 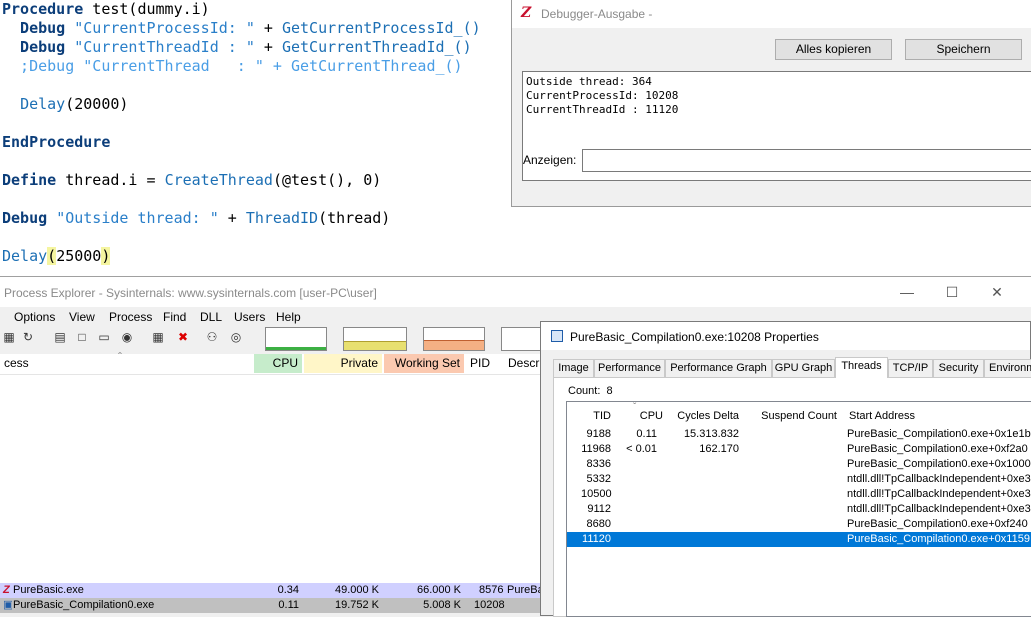 I want to click on tab-threads: Threads, so click(x=861, y=367).